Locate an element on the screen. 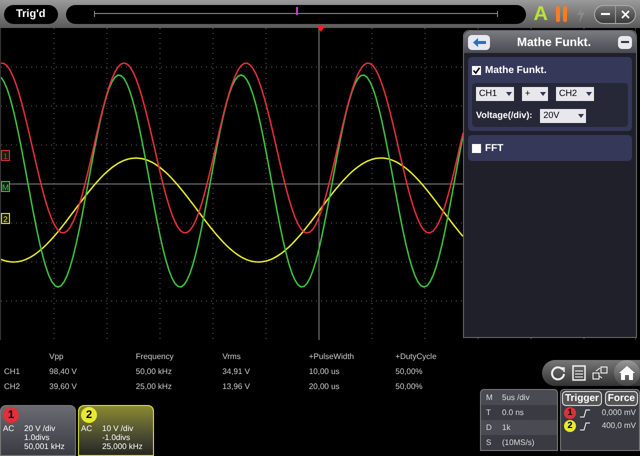 The width and height of the screenshot is (640, 456). trigger-time-marker is located at coordinates (321, 29).